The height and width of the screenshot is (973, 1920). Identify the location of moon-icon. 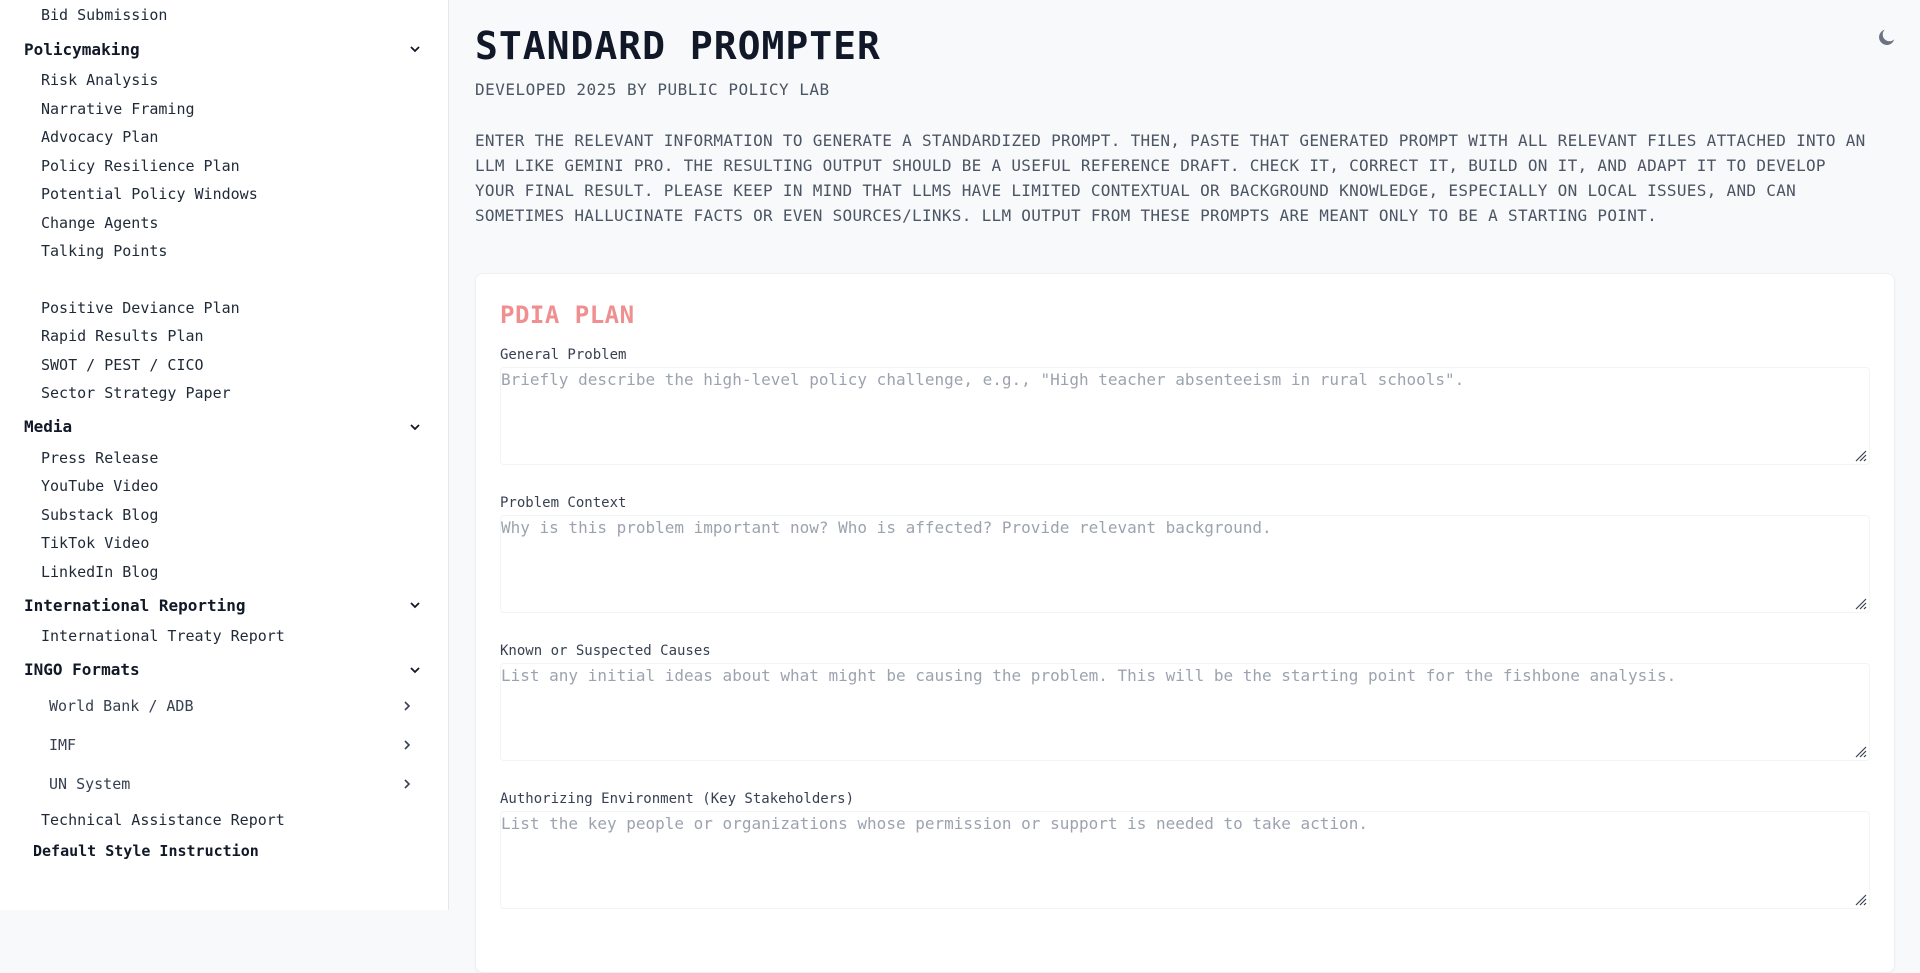
(1887, 37).